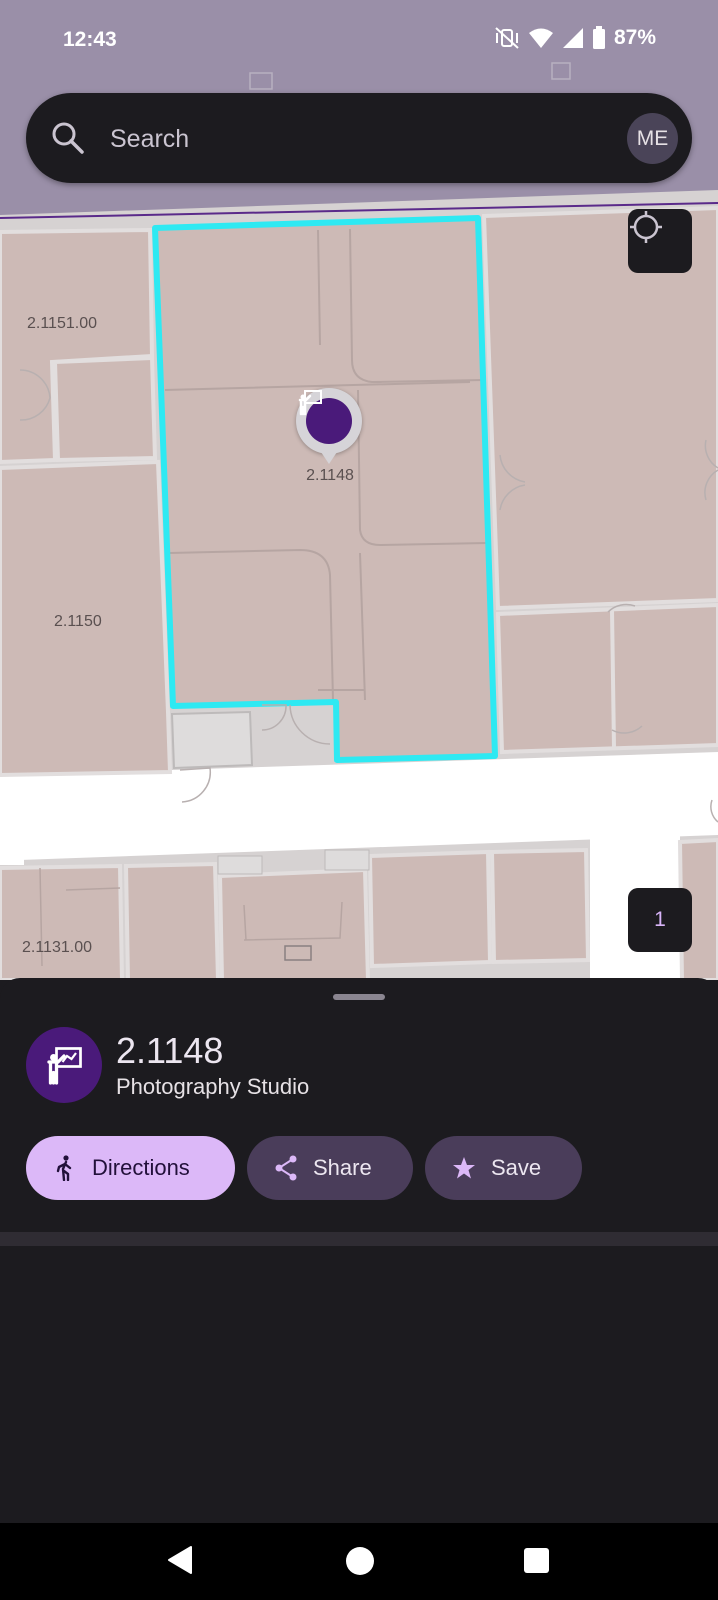 This screenshot has width=718, height=1600. I want to click on place-category: Photography Studio, so click(213, 1086).